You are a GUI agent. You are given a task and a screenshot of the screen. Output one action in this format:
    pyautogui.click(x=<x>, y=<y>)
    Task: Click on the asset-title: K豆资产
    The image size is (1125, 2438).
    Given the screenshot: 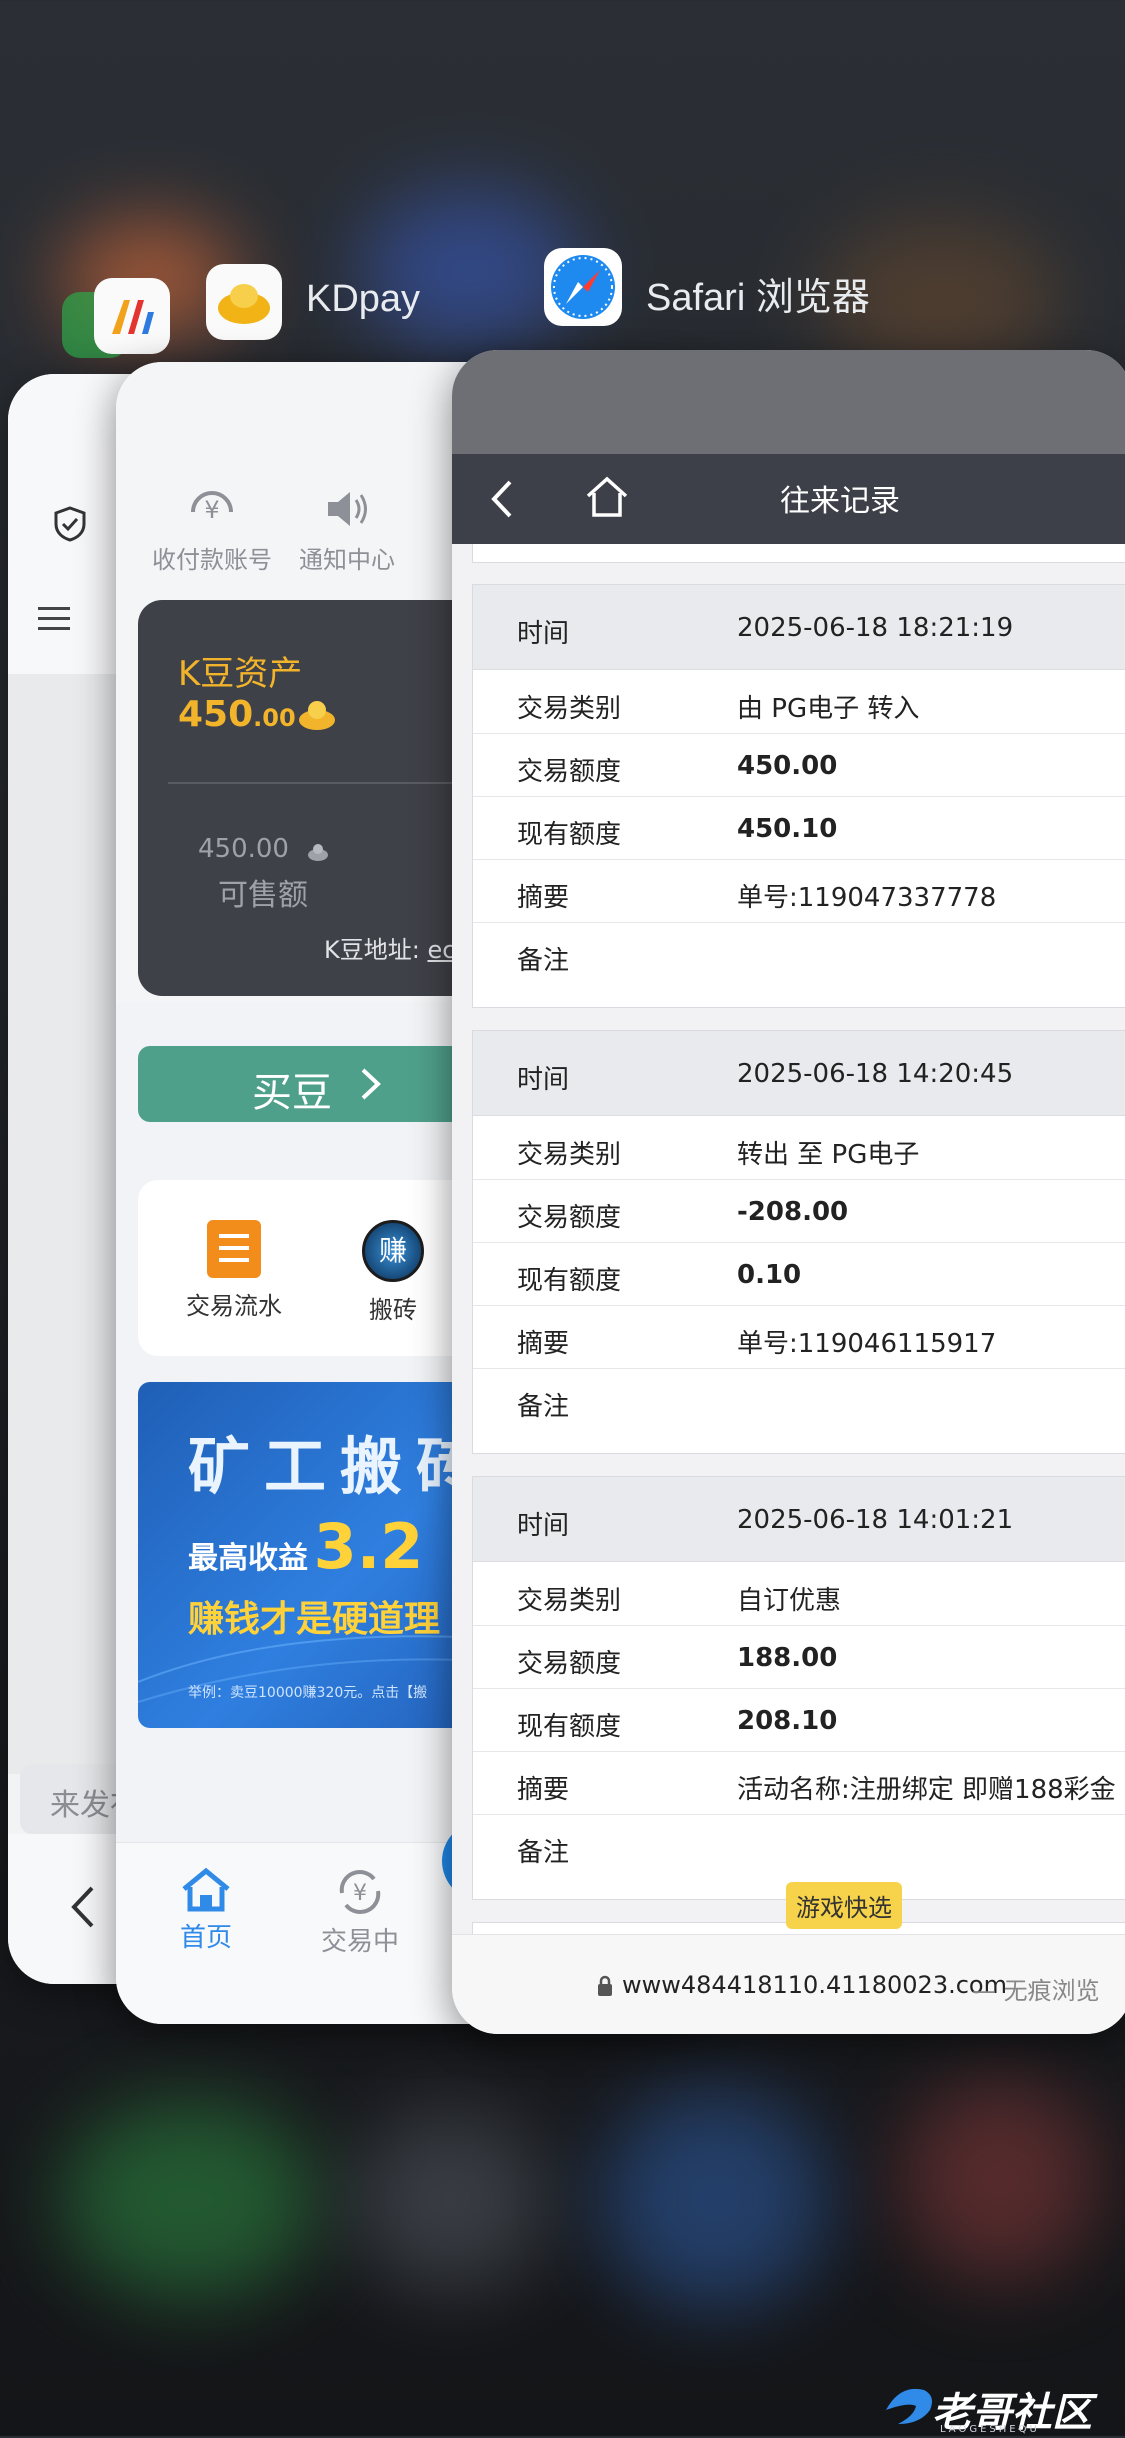 What is the action you would take?
    pyautogui.click(x=240, y=674)
    